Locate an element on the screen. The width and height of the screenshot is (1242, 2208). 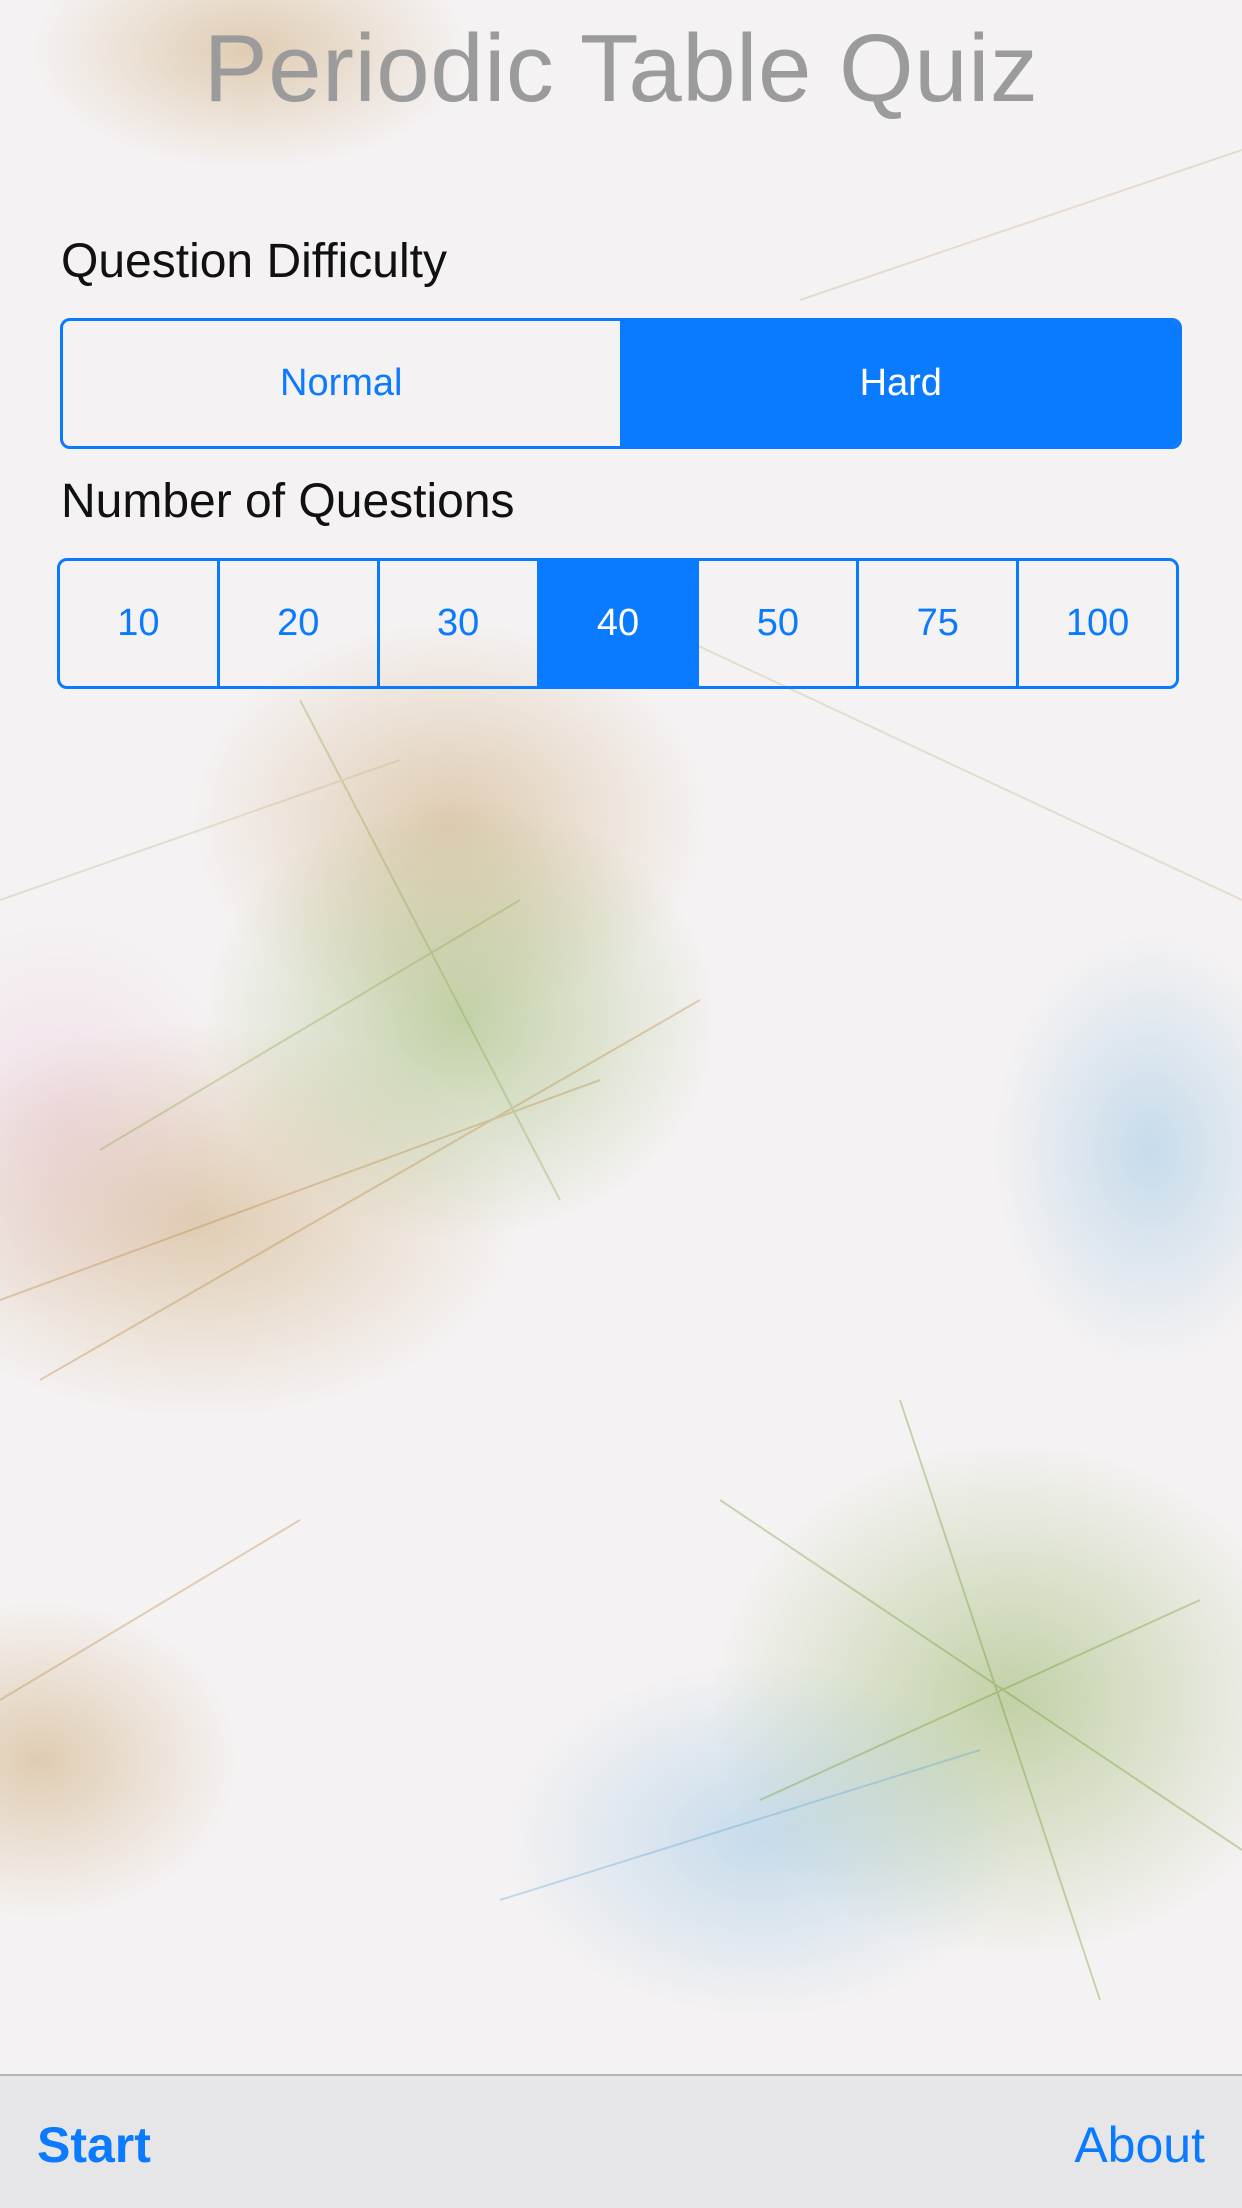
question-count-option-40: 40 is located at coordinates (616, 623).